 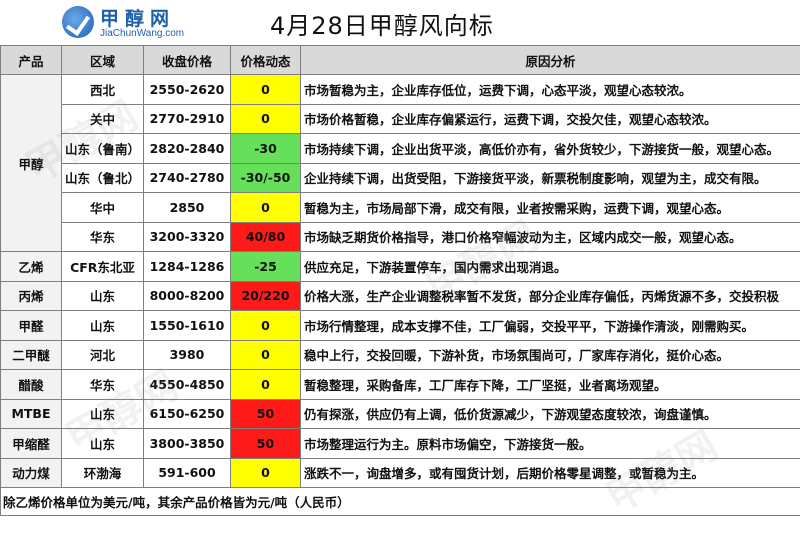 I want to click on product-cell: 乙烯, so click(x=31, y=266).